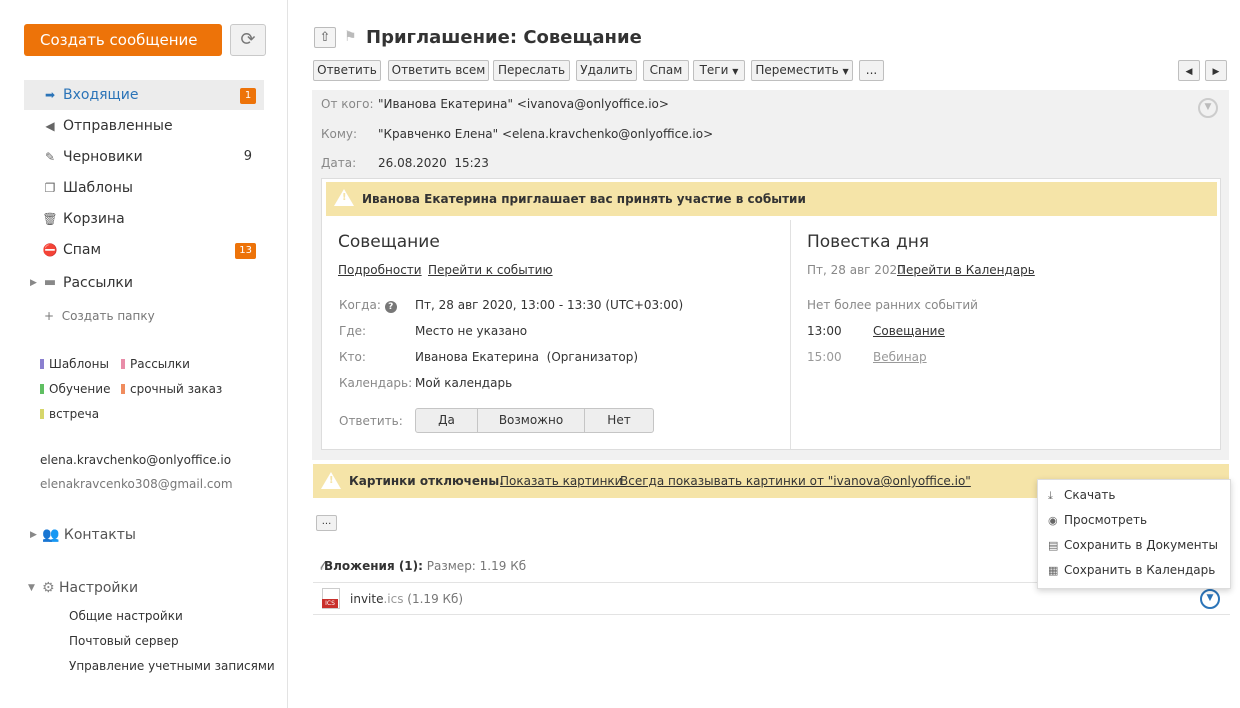  I want to click on account-item: elena.kravchenko@onlyoffice.io, so click(135, 460).